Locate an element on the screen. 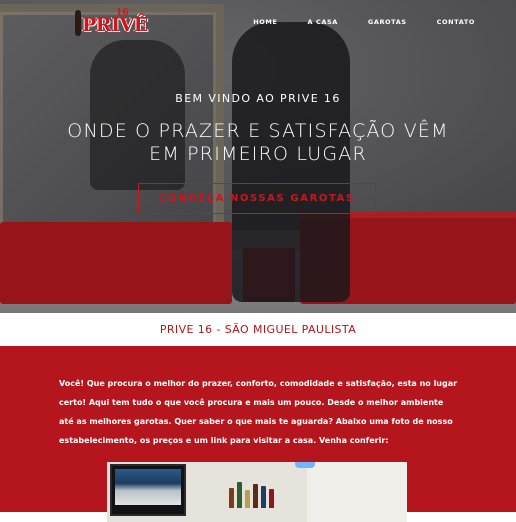  ceiling-light is located at coordinates (305, 465).